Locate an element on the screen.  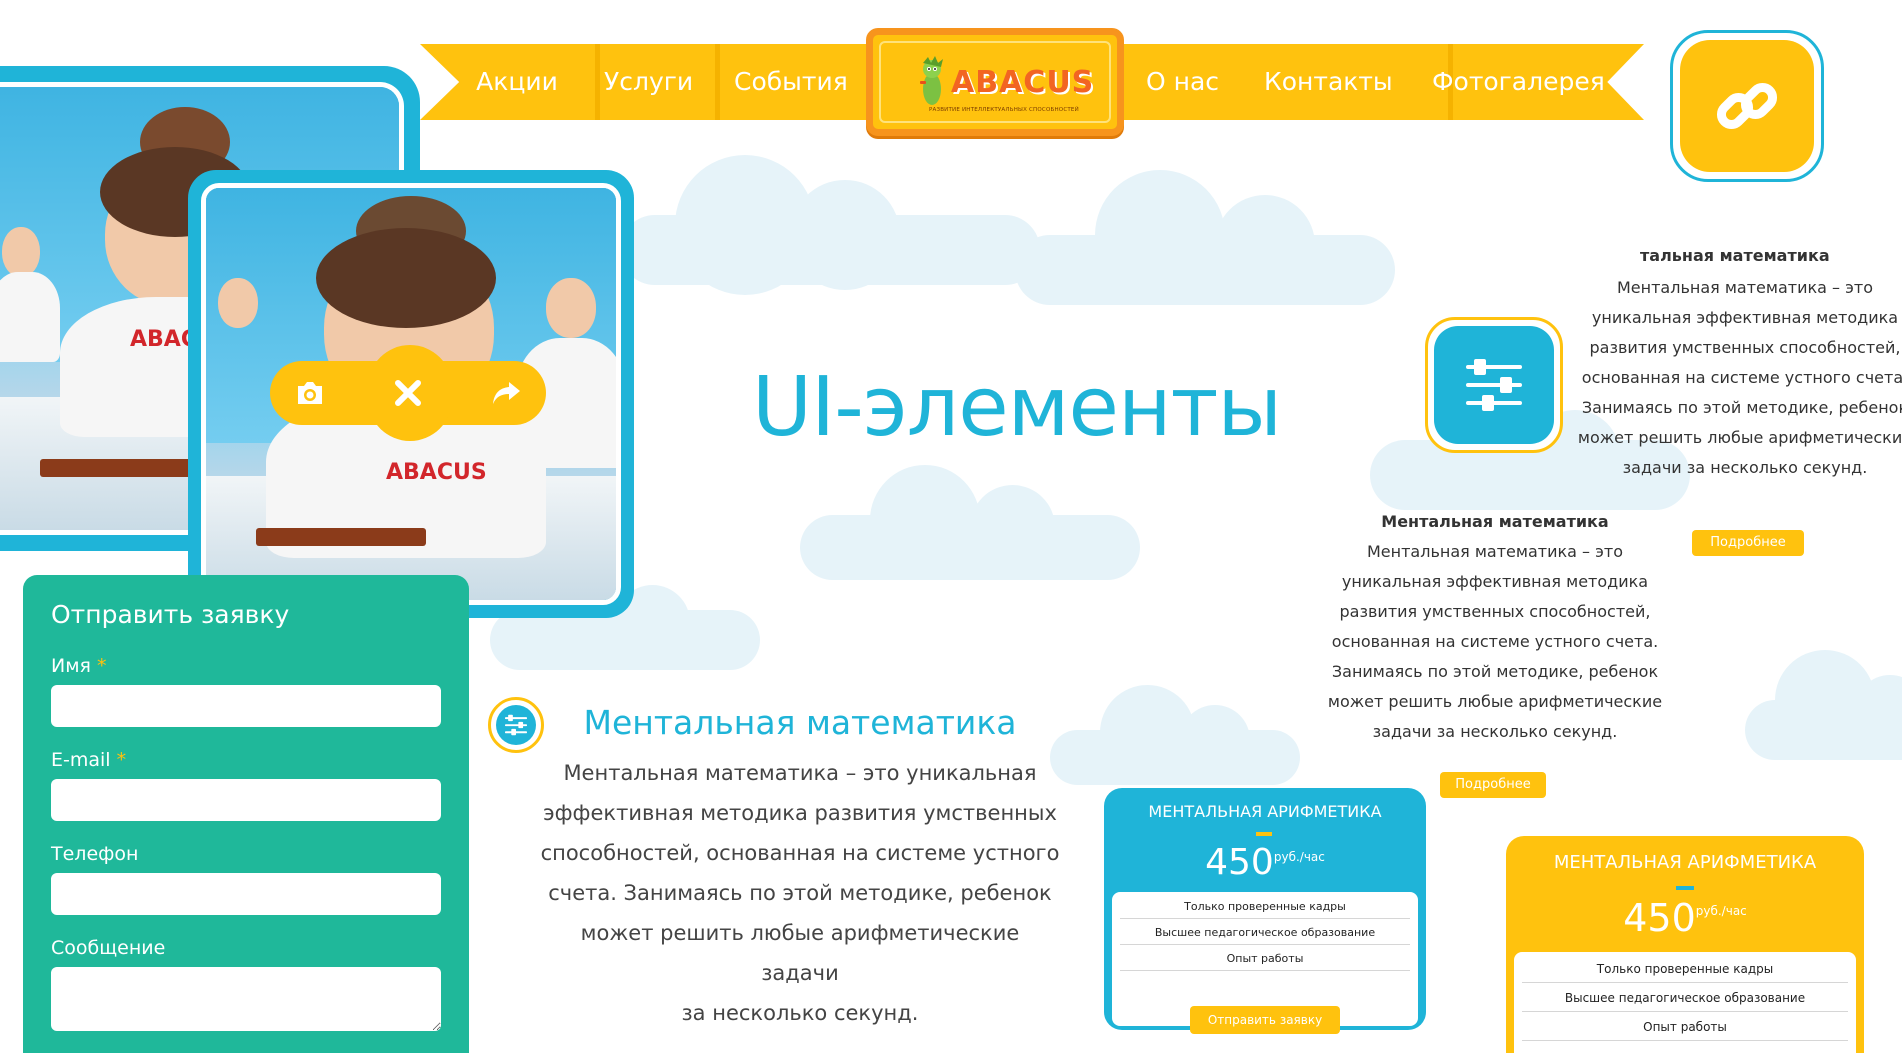
nav-item-services: Услуги is located at coordinates (648, 82).